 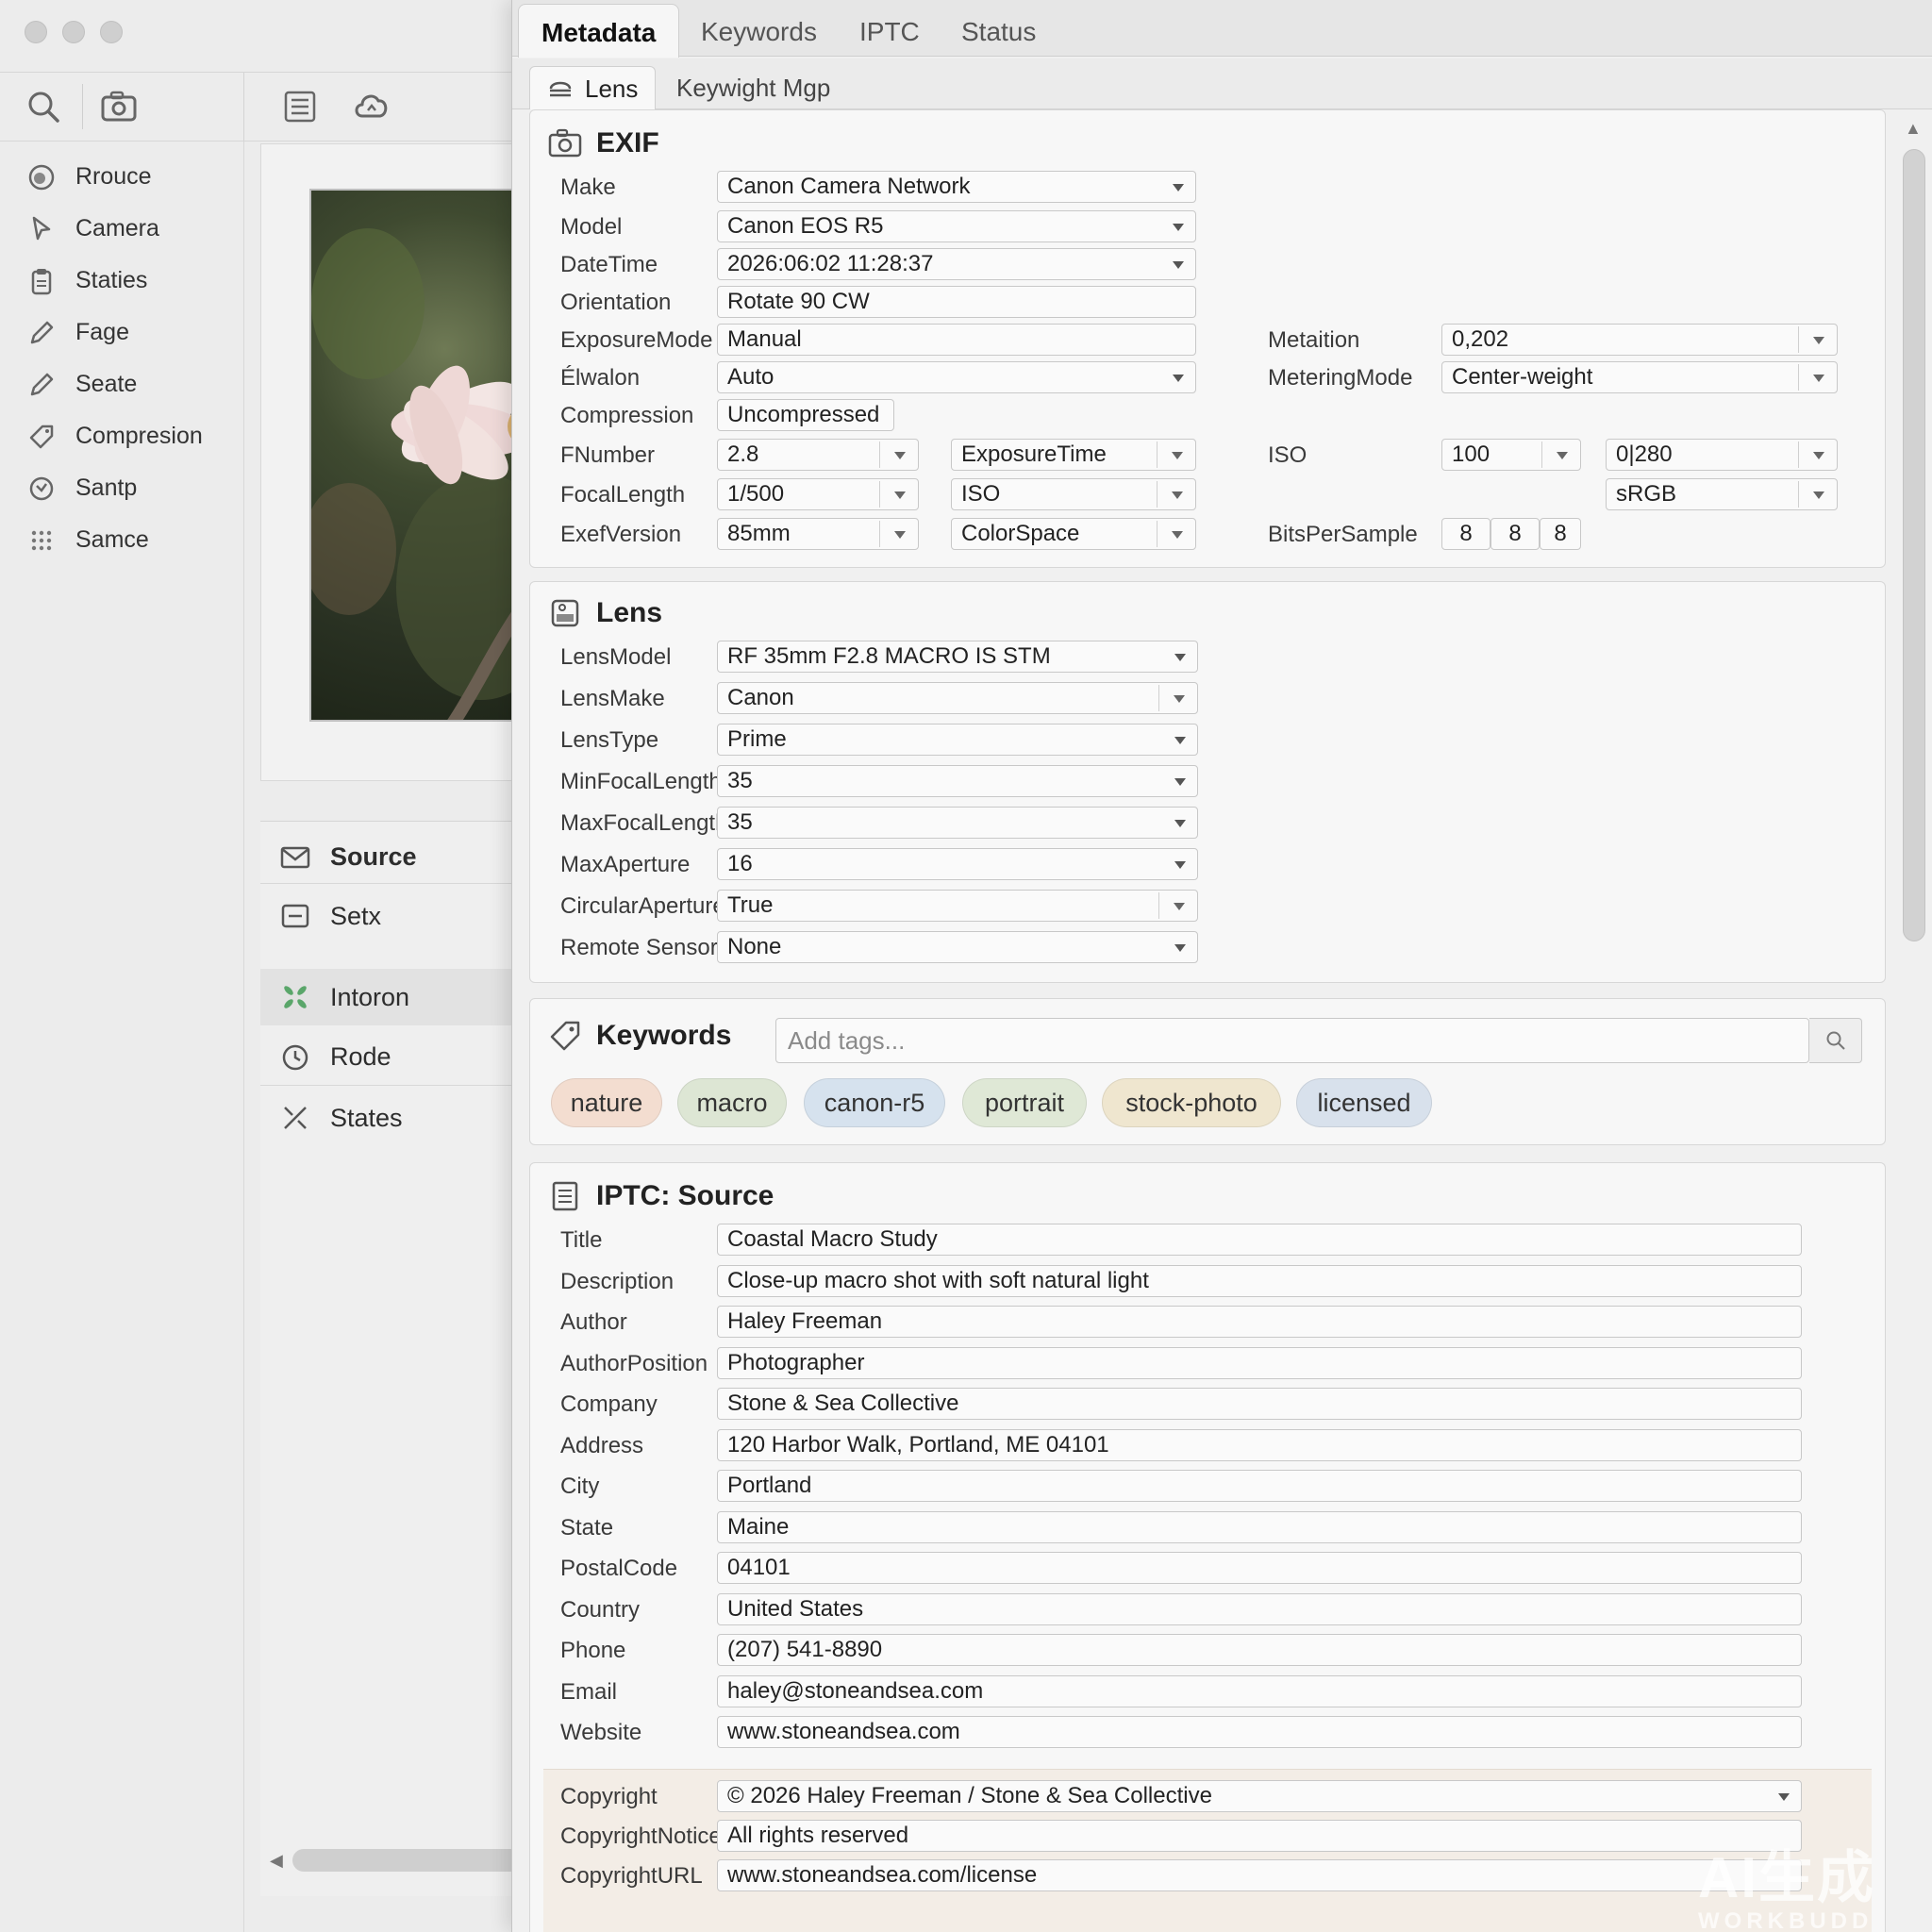 What do you see at coordinates (1722, 494) in the screenshot?
I see `colorspace-value-select: sRGB` at bounding box center [1722, 494].